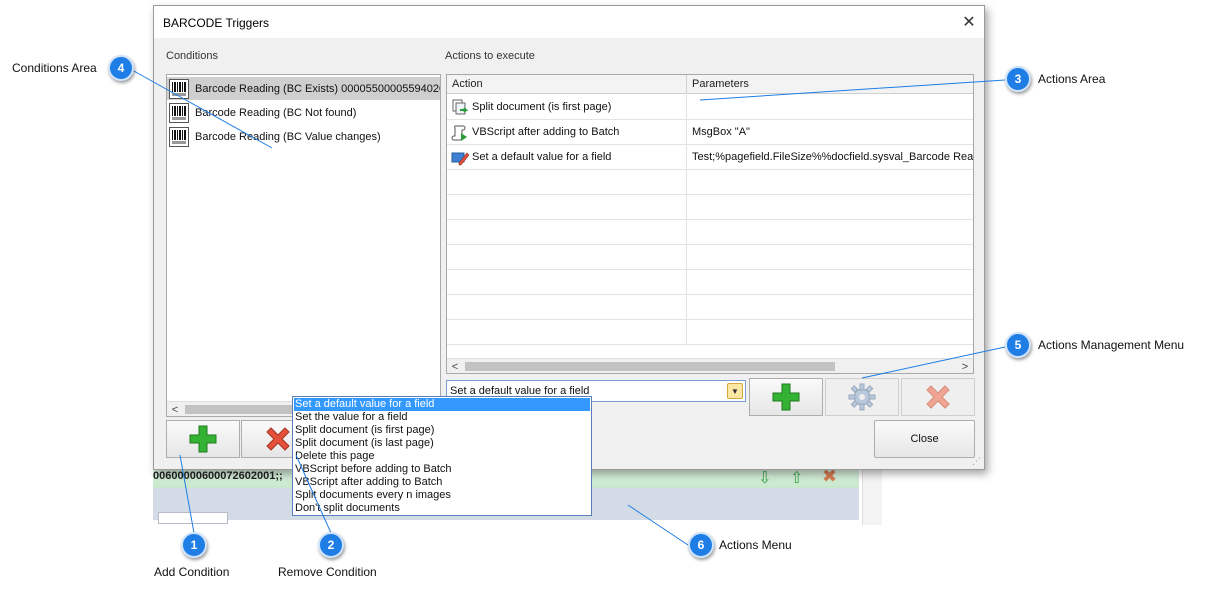  I want to click on edit-action-button, so click(862, 397).